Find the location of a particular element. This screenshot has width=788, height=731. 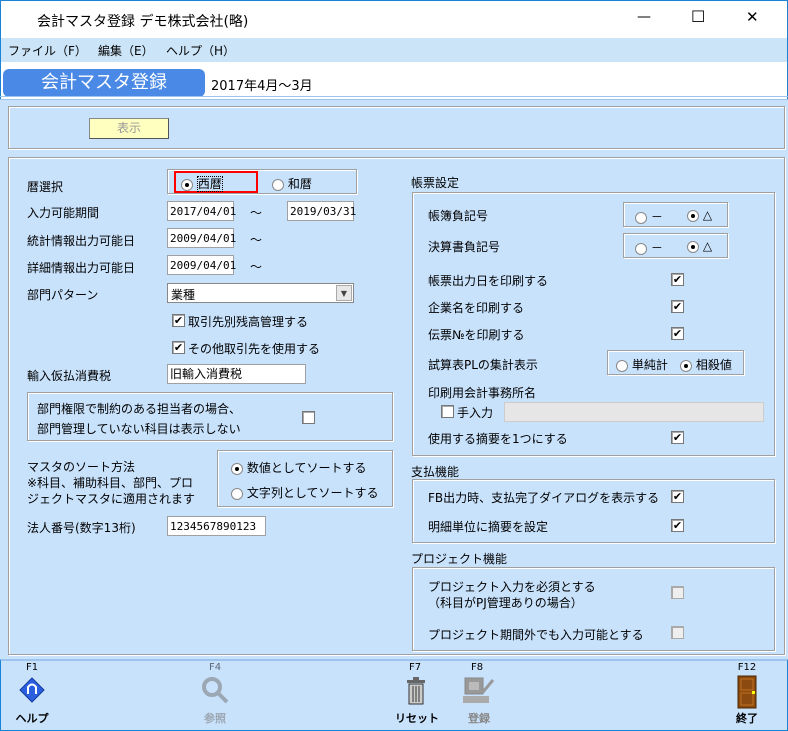

dept-pattern-label: 部門パターン is located at coordinates (63, 295).